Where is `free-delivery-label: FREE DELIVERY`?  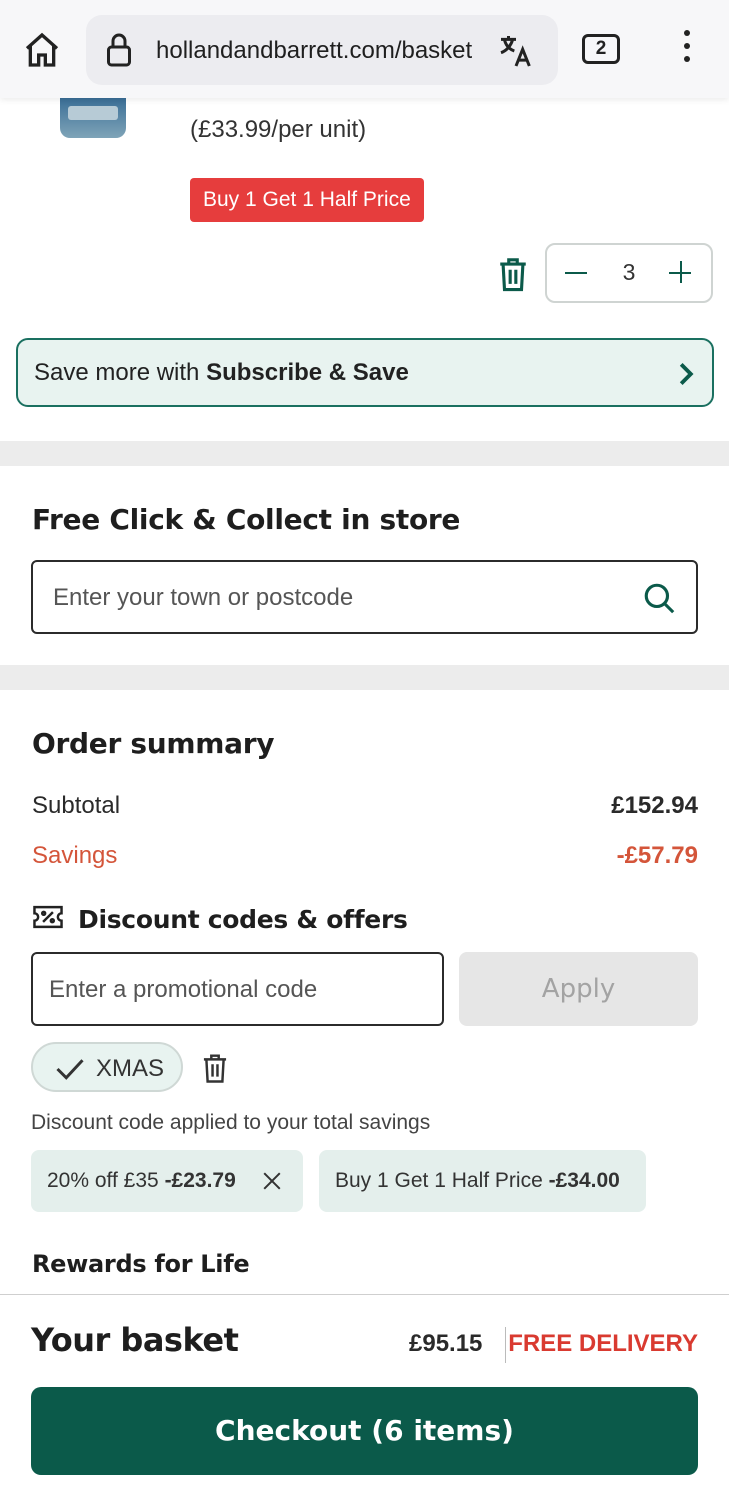
free-delivery-label: FREE DELIVERY is located at coordinates (603, 1343).